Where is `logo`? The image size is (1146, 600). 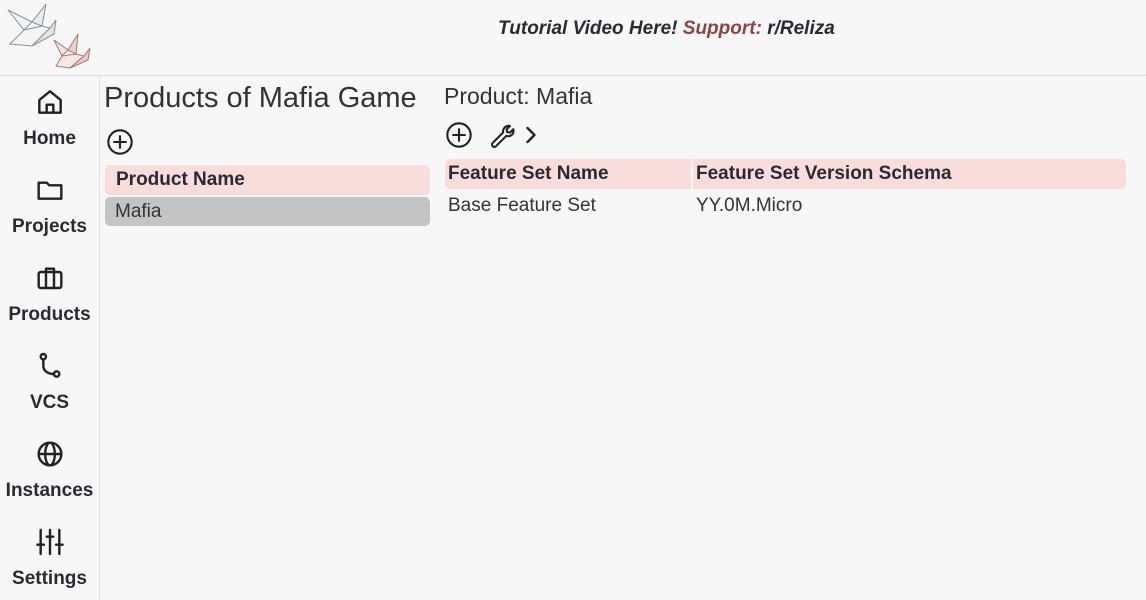
logo is located at coordinates (50, 36).